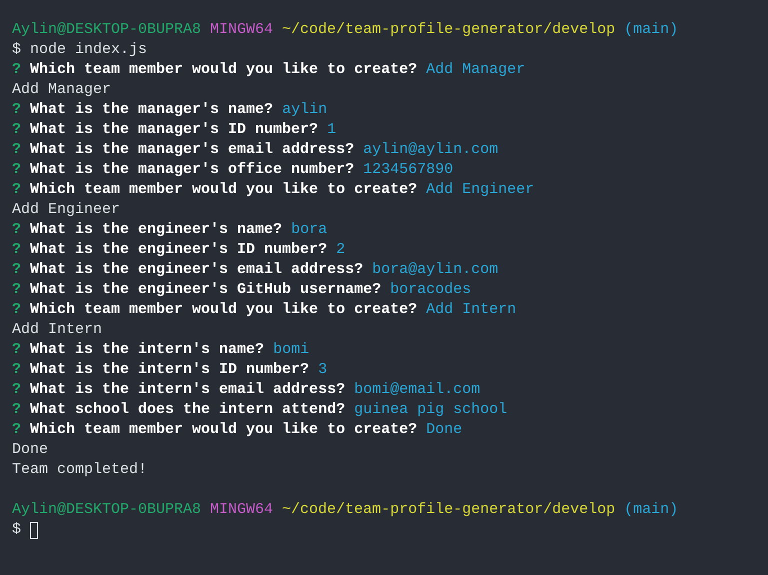 The image size is (768, 575). What do you see at coordinates (331, 130) in the screenshot?
I see `answer-text: 1` at bounding box center [331, 130].